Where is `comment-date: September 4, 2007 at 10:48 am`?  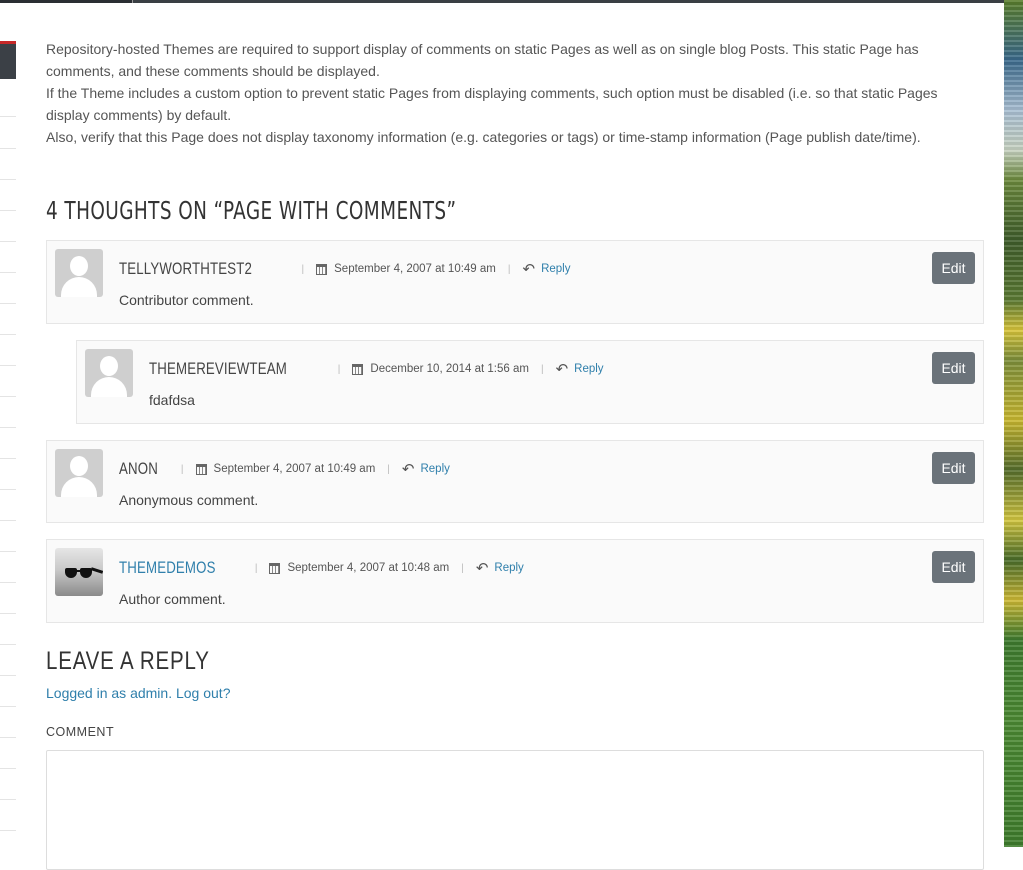
comment-date: September 4, 2007 at 10:48 am is located at coordinates (359, 568).